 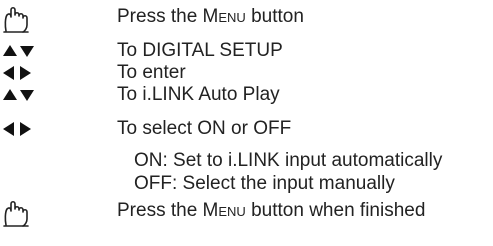 I want to click on step-1: Press the Menu button, so click(x=246, y=19).